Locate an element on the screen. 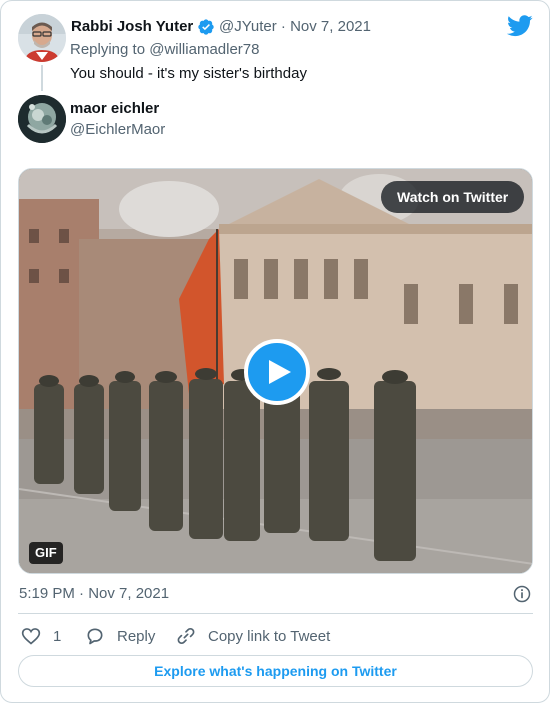 Image resolution: width=550 pixels, height=703 pixels. play-button is located at coordinates (277, 372).